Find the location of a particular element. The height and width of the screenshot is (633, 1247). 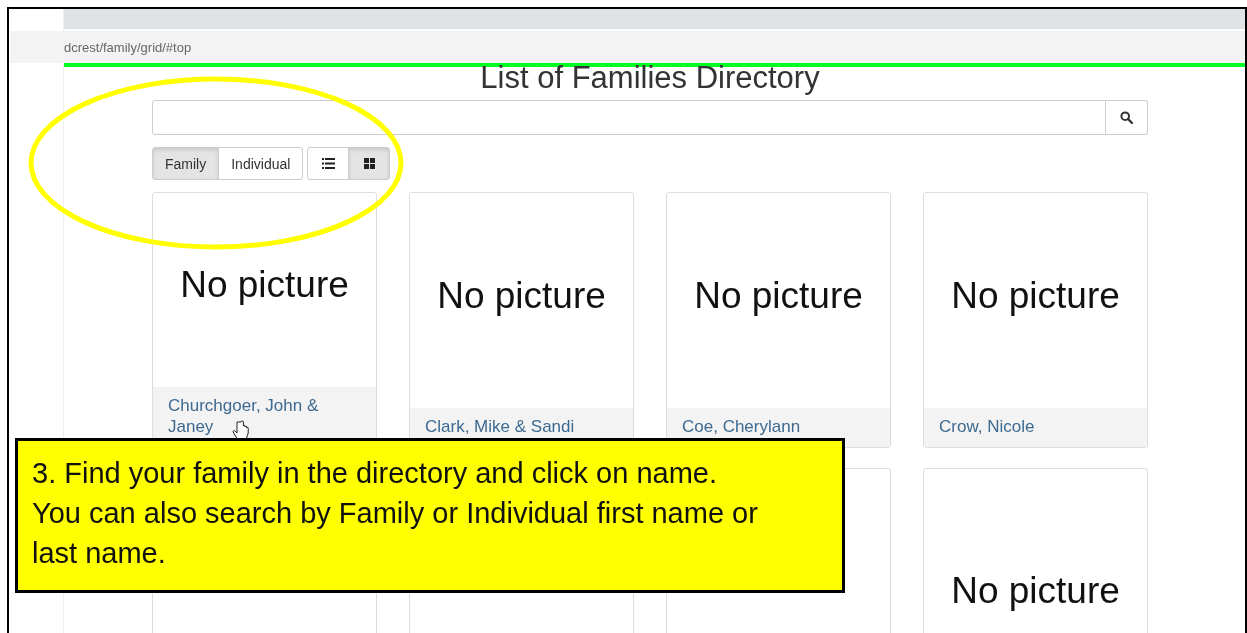

page-title: List of Families Directory is located at coordinates (650, 78).